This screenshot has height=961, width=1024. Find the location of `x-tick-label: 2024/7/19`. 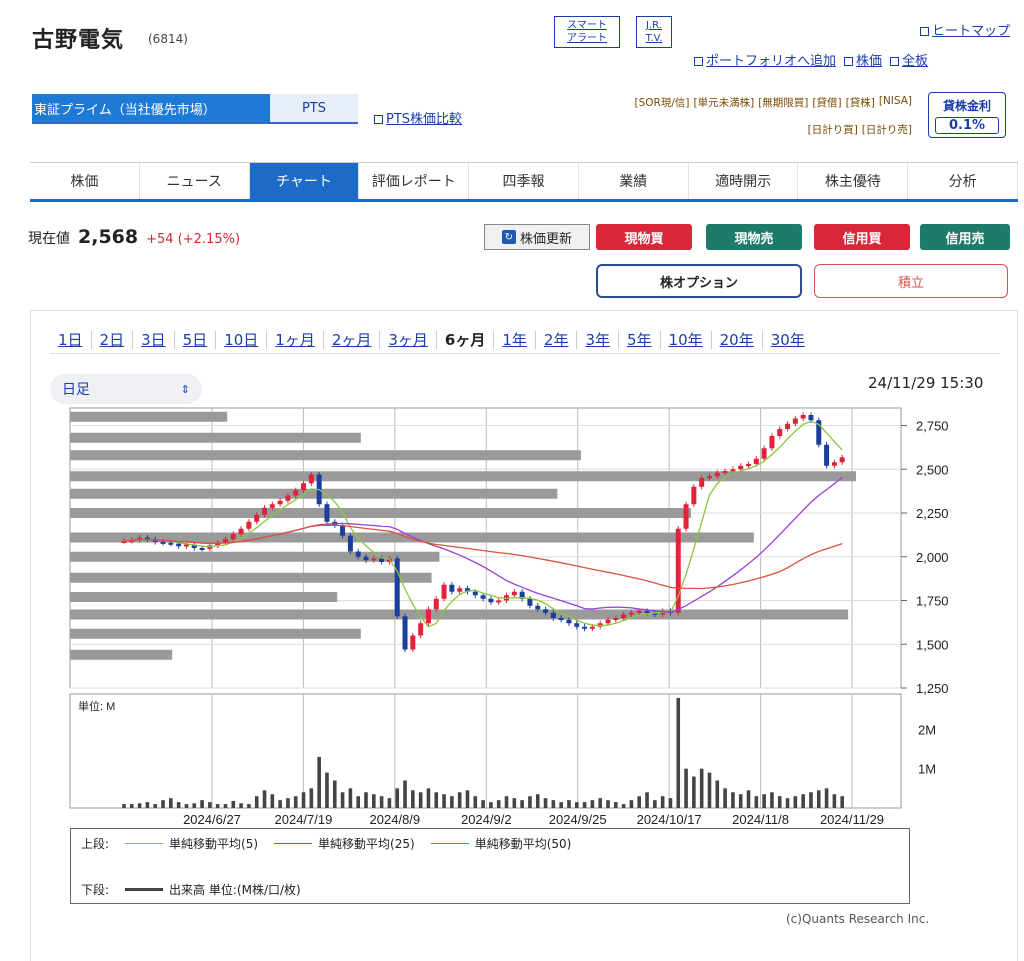

x-tick-label: 2024/7/19 is located at coordinates (304, 819).